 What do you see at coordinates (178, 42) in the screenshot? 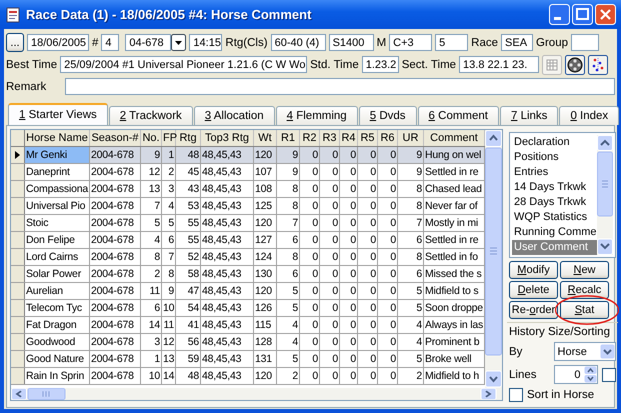
I see `dropdown-icon` at bounding box center [178, 42].